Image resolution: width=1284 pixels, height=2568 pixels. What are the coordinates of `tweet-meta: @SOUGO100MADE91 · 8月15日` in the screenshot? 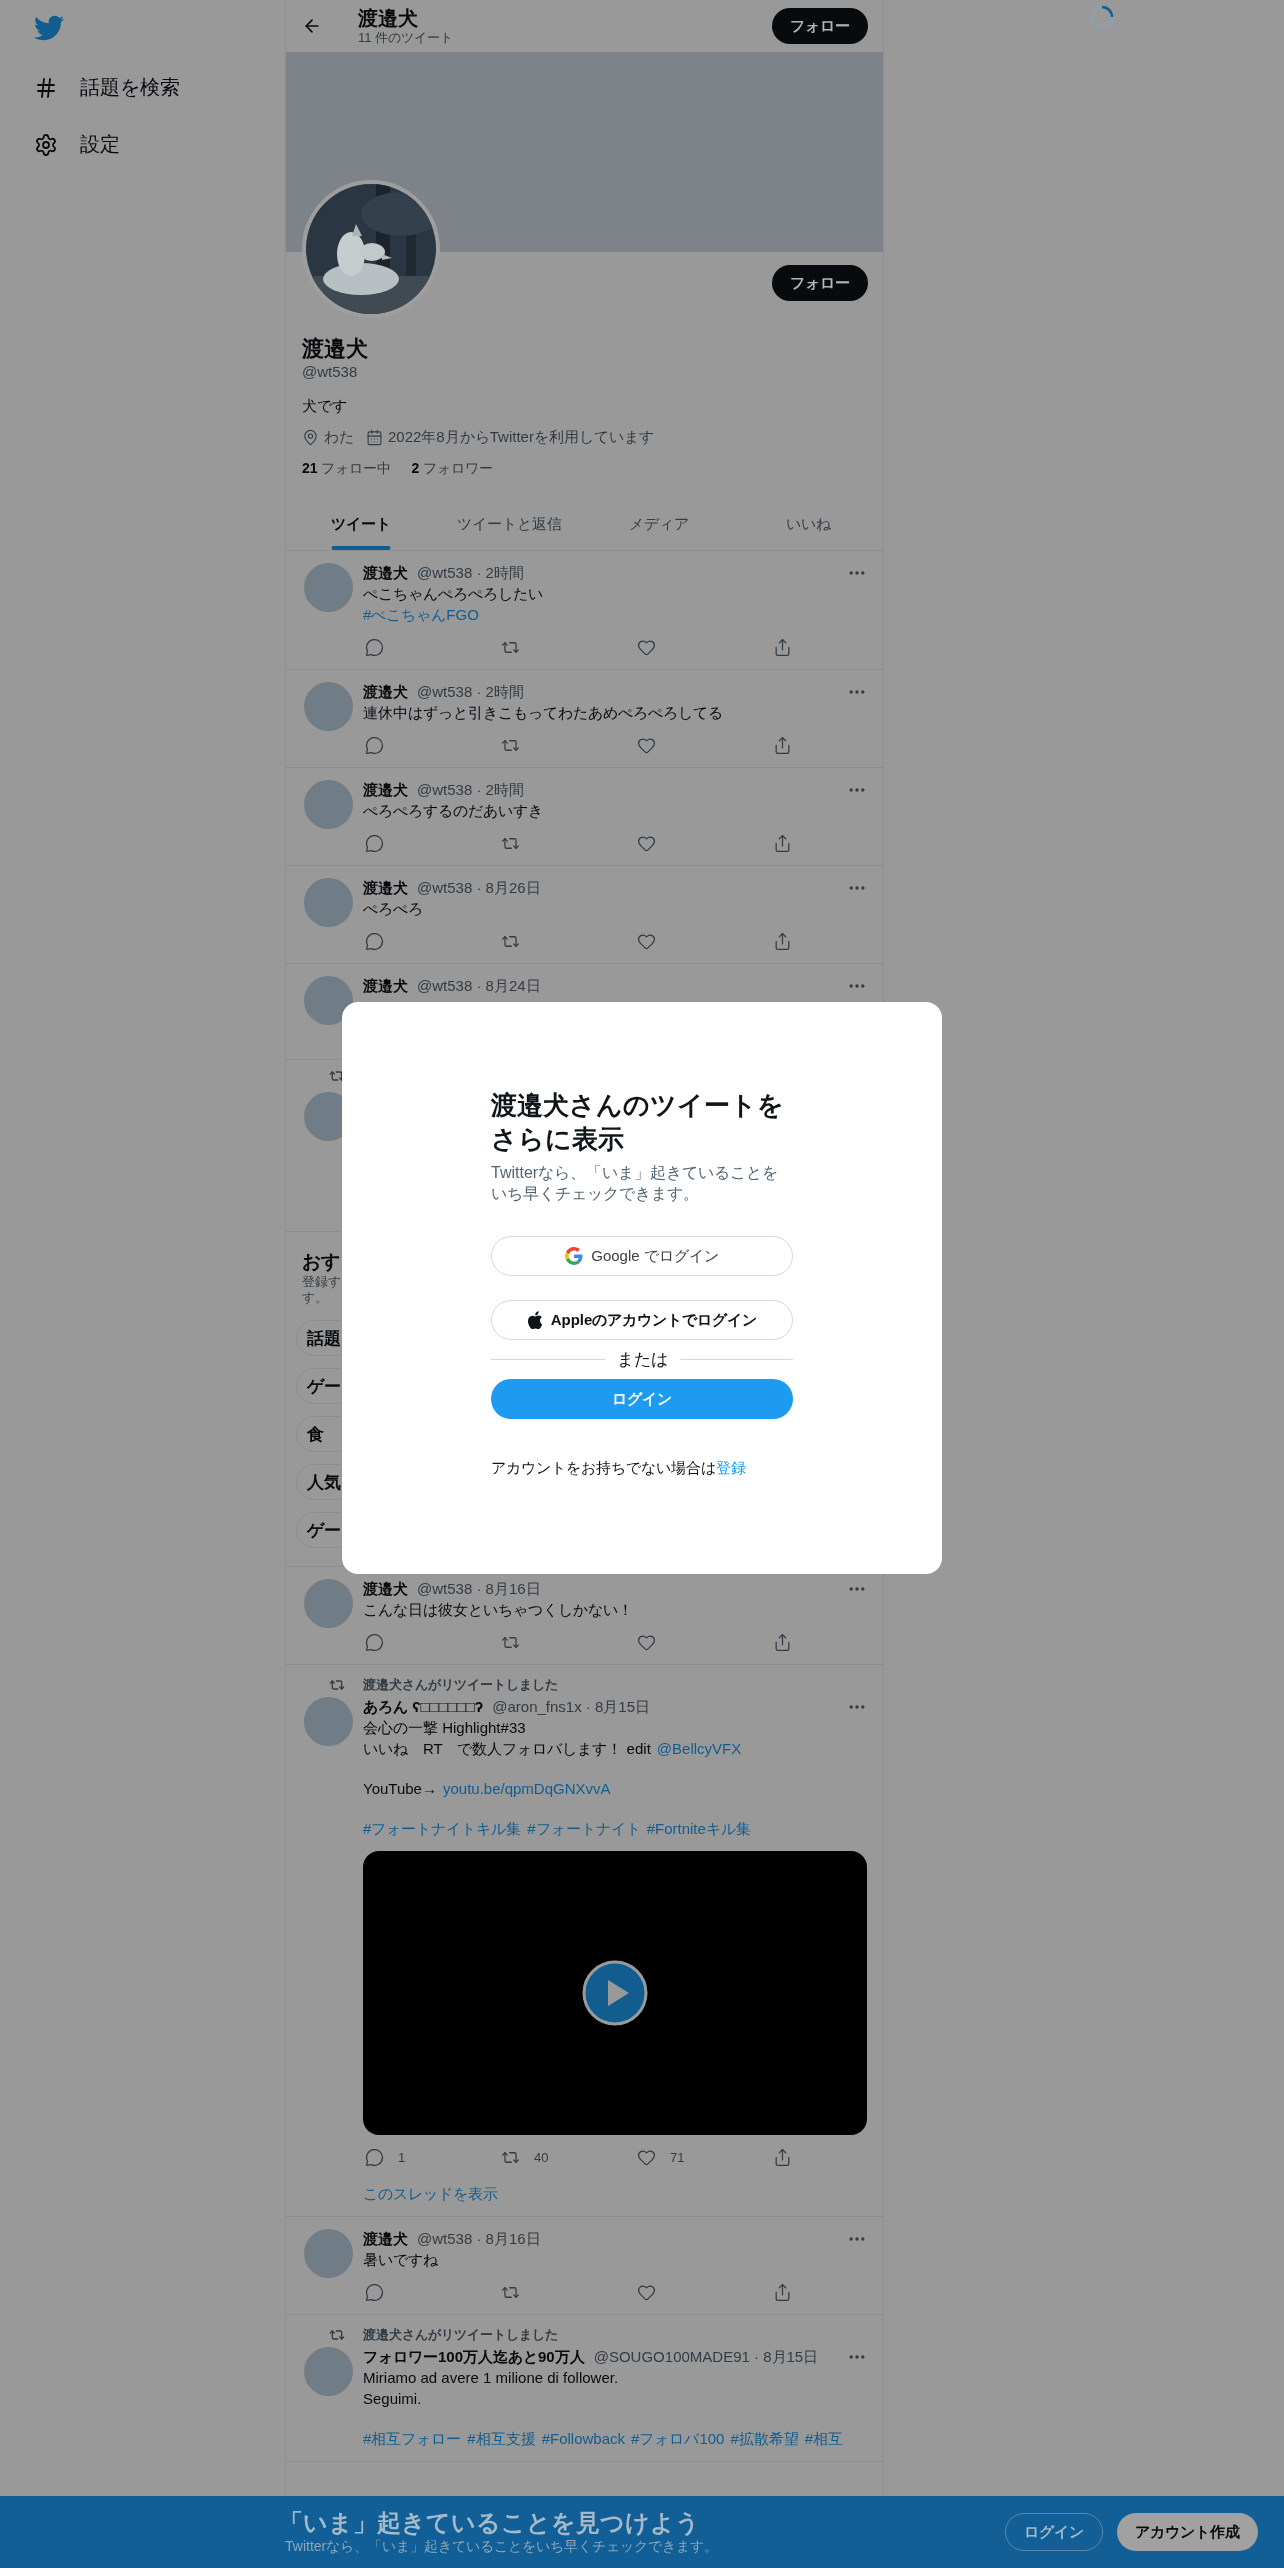 It's located at (706, 2357).